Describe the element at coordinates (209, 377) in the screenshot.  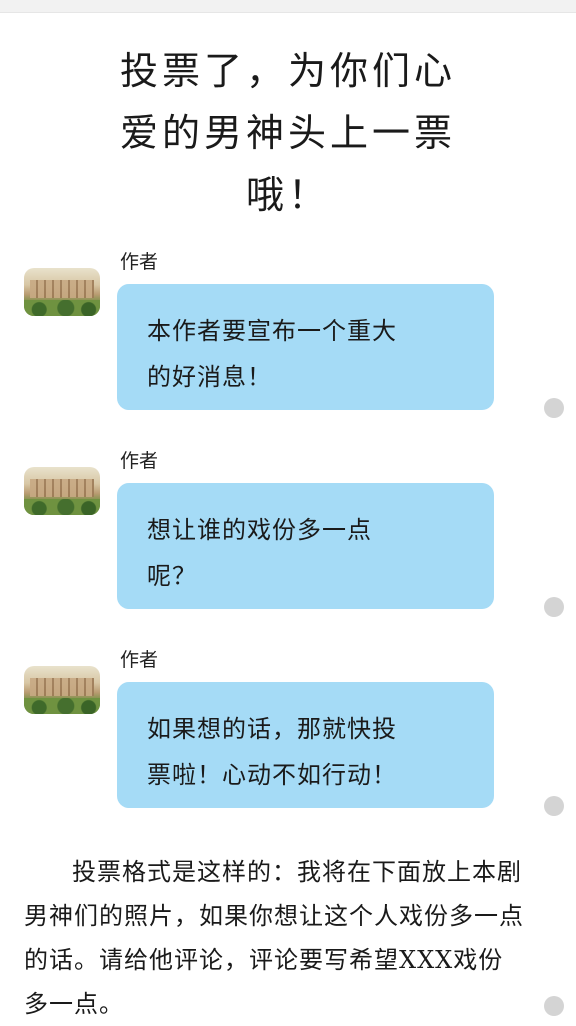
I see `message-line: 的好消息！` at that location.